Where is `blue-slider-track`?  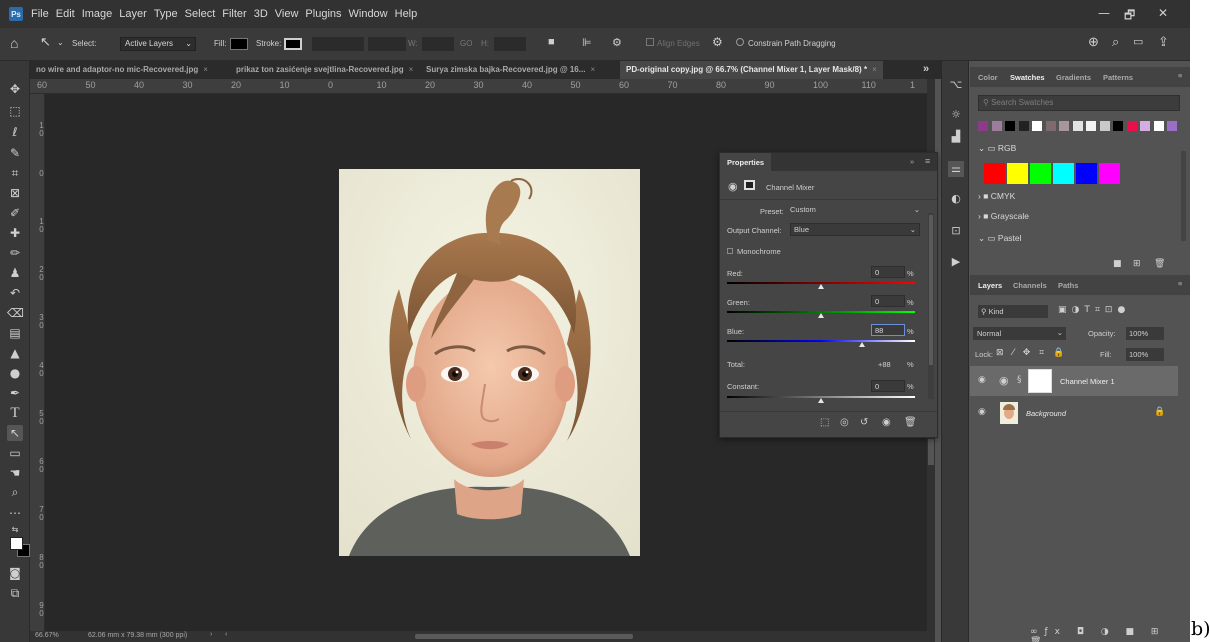
blue-slider-track is located at coordinates (821, 341).